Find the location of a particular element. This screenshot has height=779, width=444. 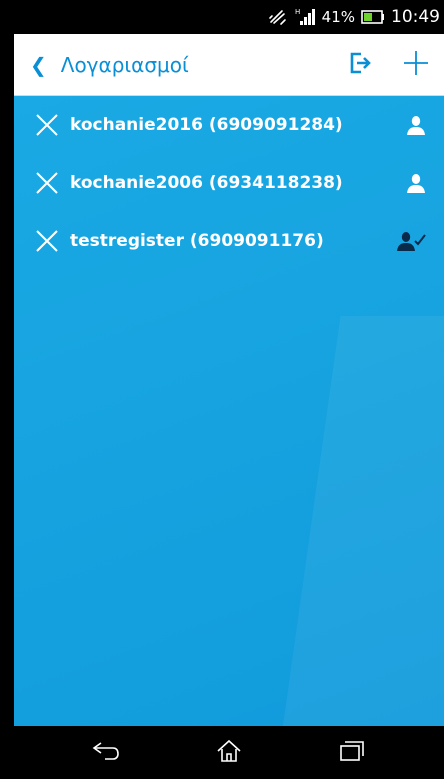

account-label: kochanie2006 (6934118238) is located at coordinates (206, 183).